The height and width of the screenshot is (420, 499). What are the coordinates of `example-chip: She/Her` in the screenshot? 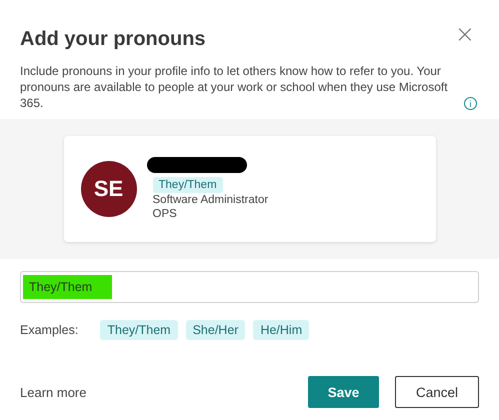 It's located at (216, 330).